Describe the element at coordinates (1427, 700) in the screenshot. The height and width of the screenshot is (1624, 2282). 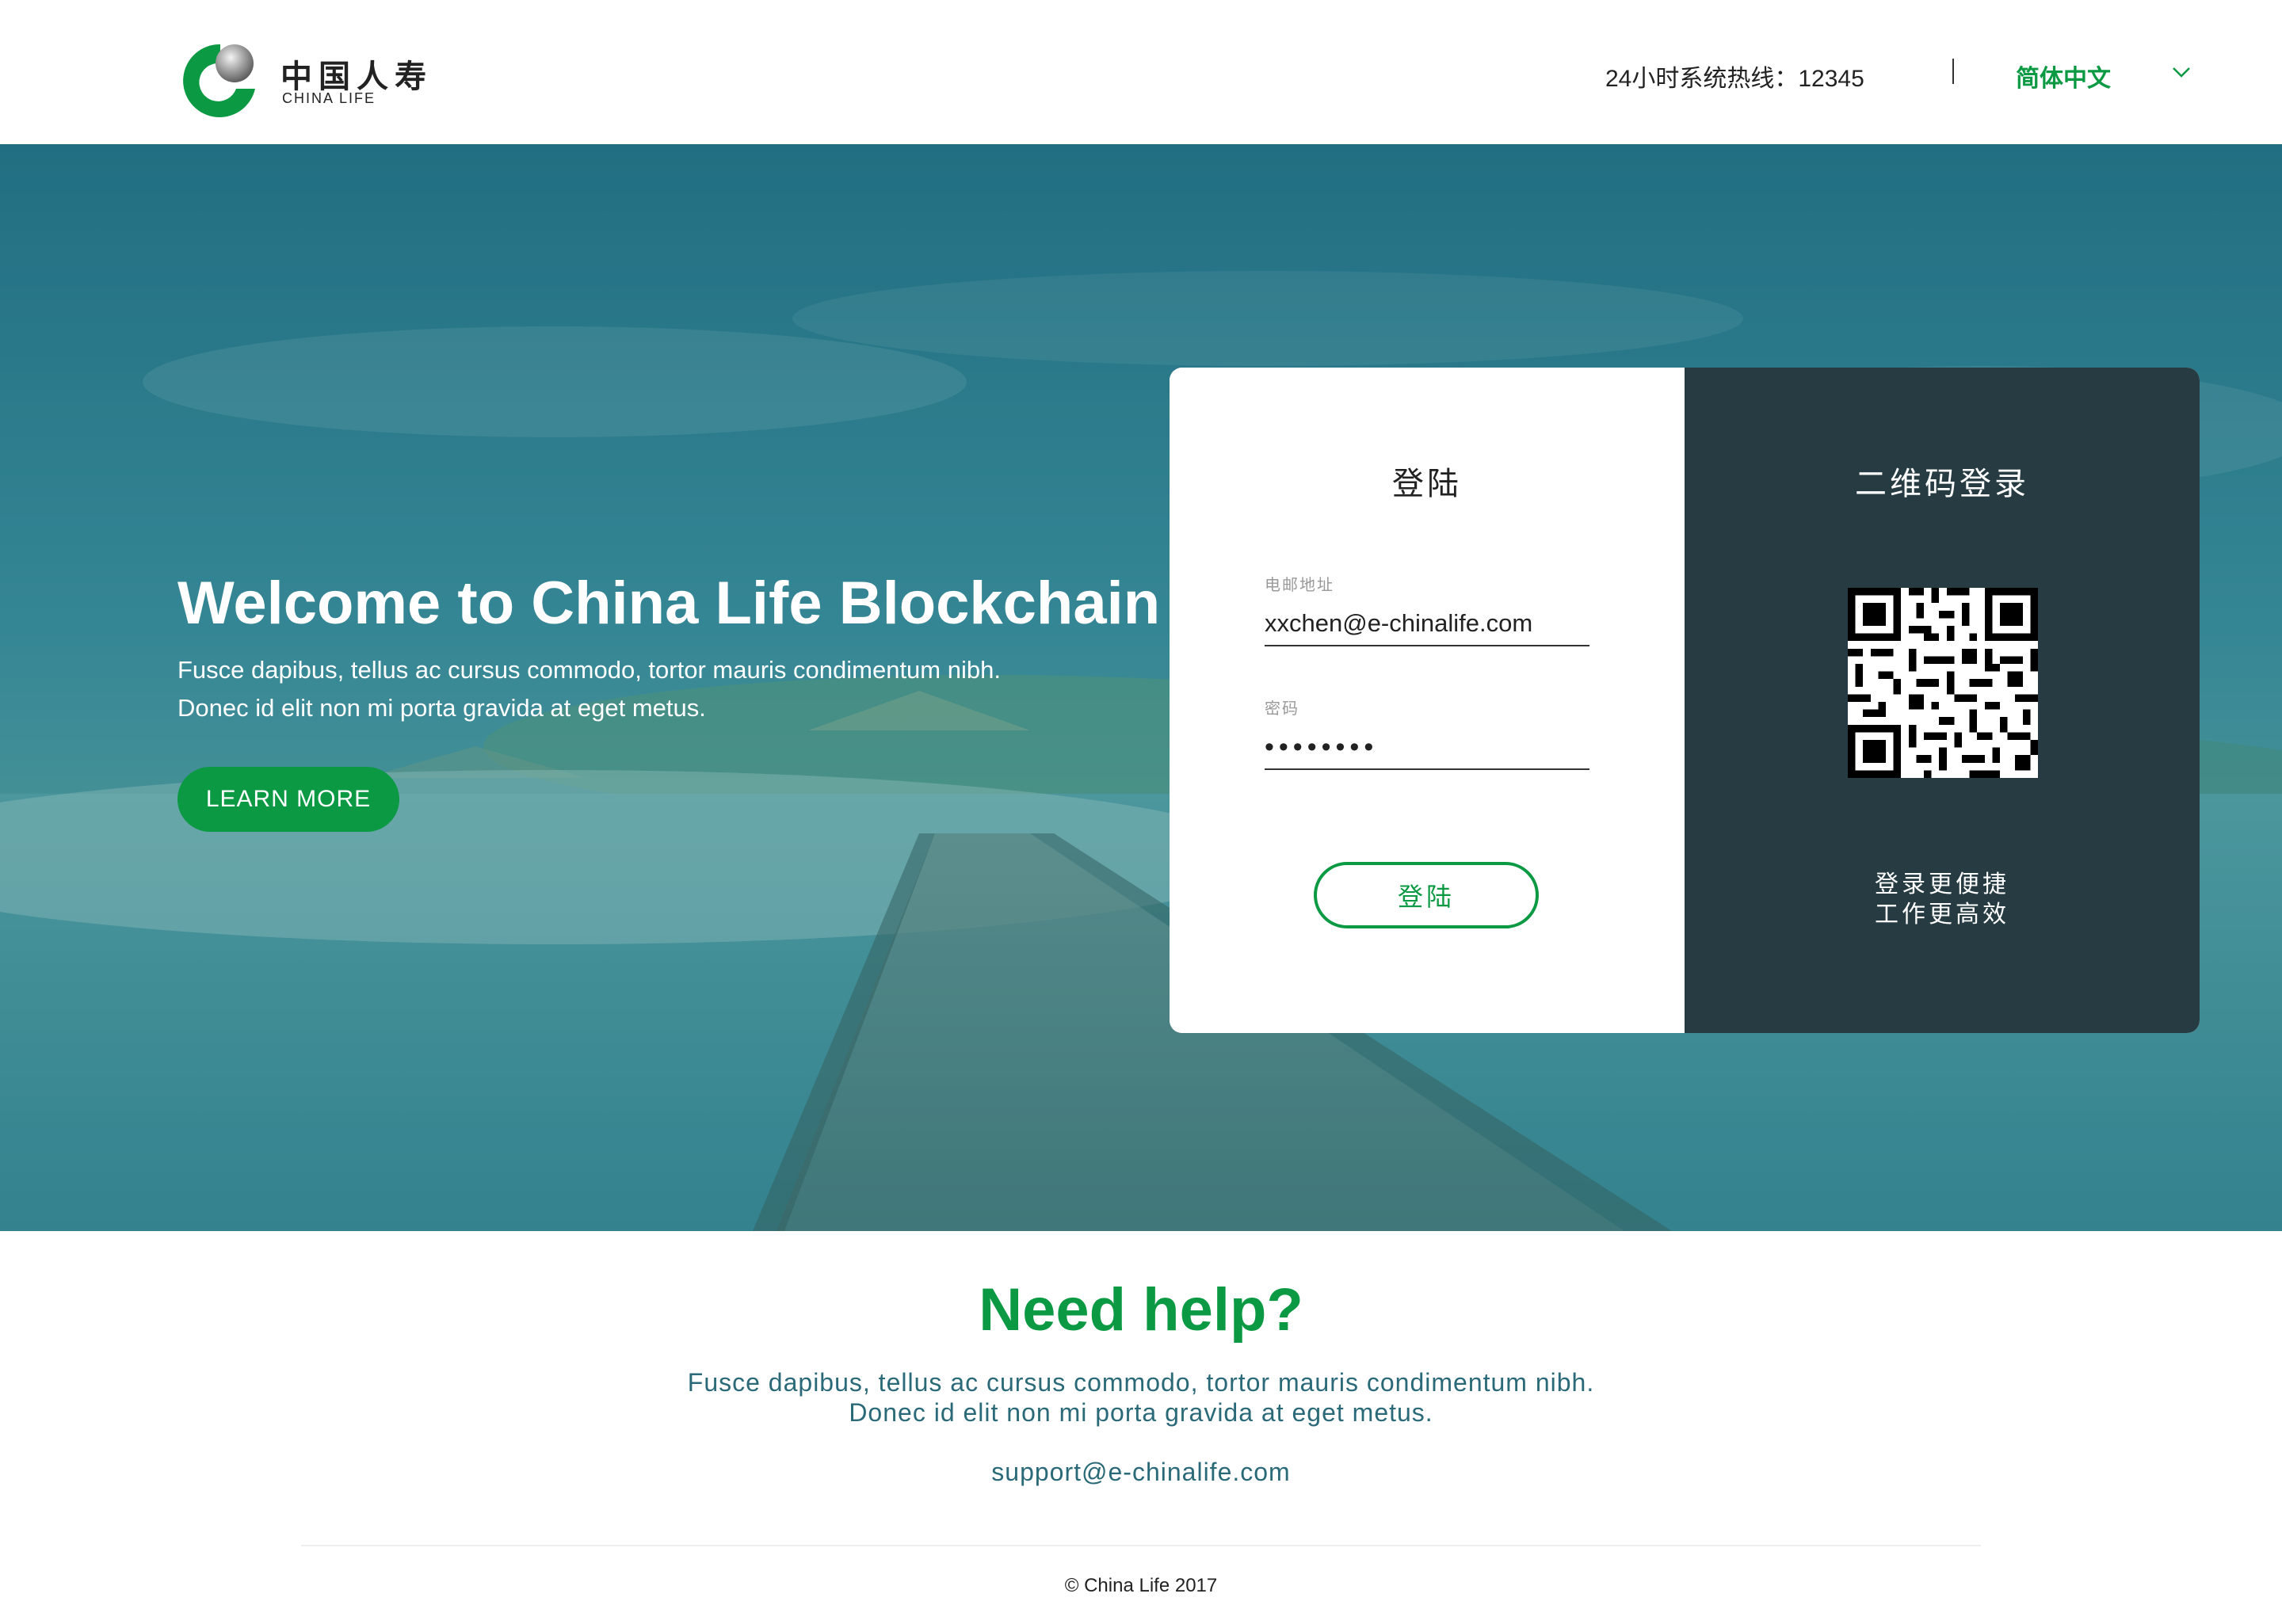
I see `login-form-panel: 登陆 电邮地址 密码 登陆` at that location.